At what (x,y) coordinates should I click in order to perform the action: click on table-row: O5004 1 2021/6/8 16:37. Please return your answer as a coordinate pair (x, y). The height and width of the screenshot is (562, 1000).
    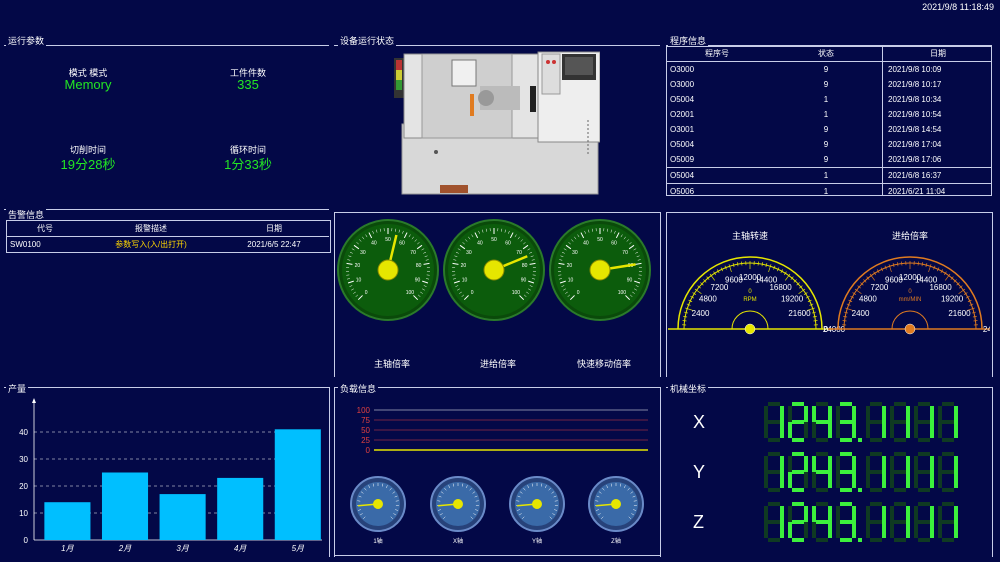
    Looking at the image, I should click on (829, 175).